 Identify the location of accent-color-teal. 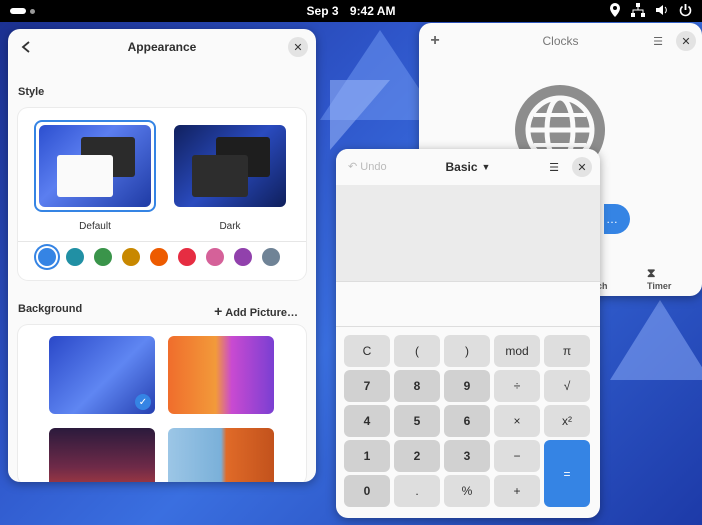
(75, 257).